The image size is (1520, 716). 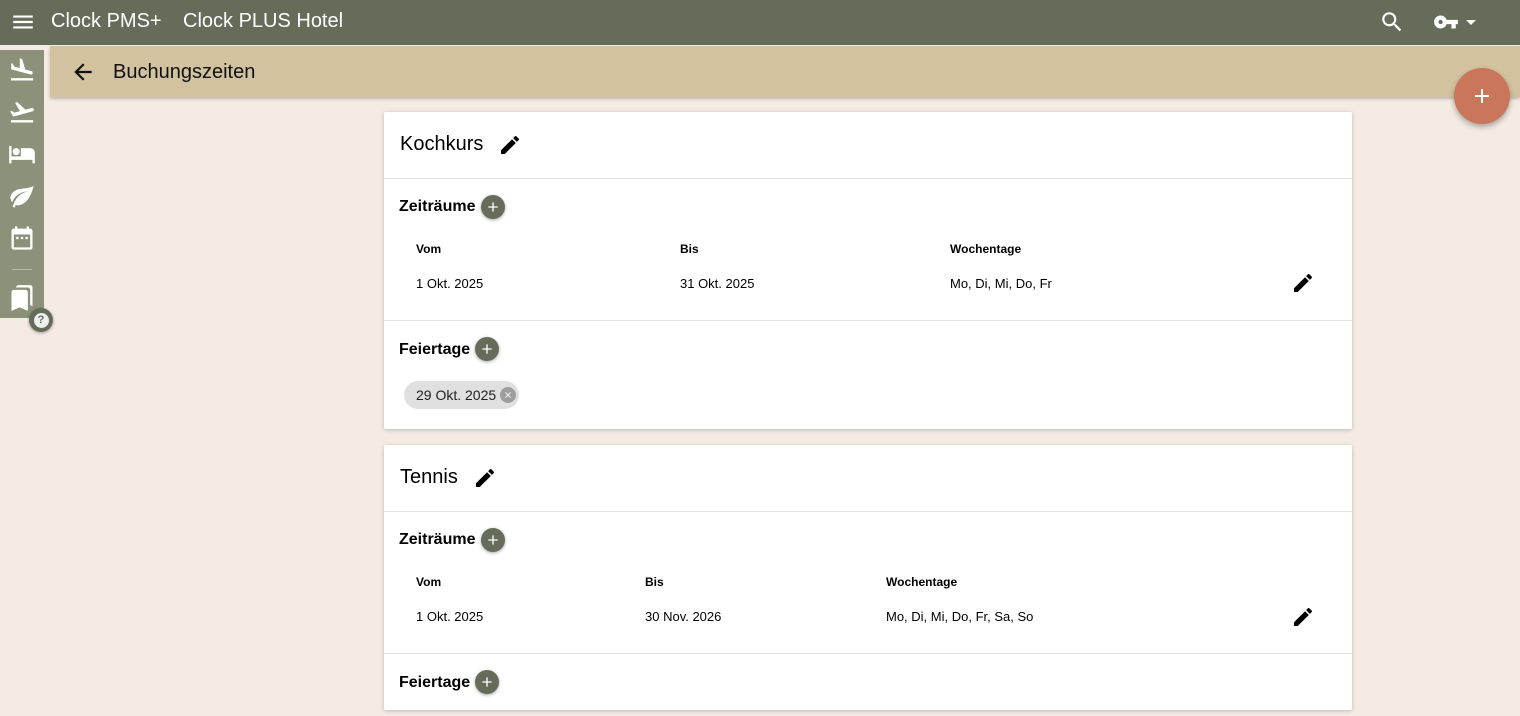 I want to click on holiday-date: 29 Okt. 2025, so click(x=456, y=395).